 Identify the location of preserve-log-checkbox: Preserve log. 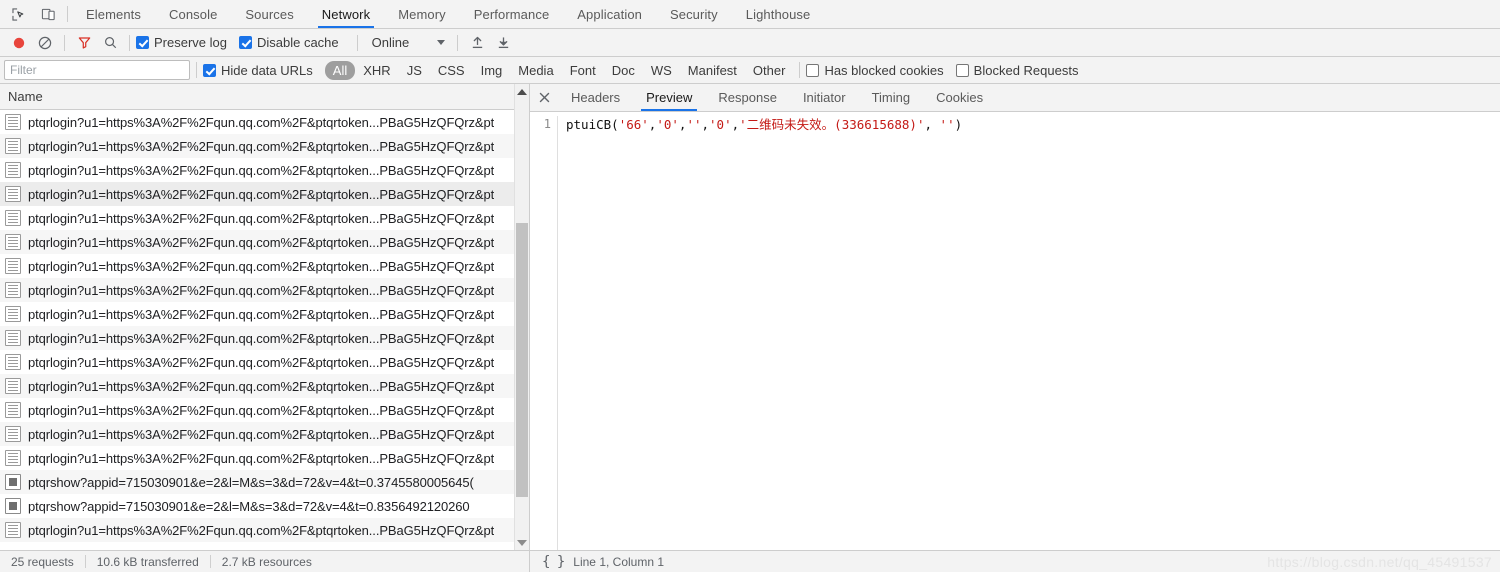
(181, 42).